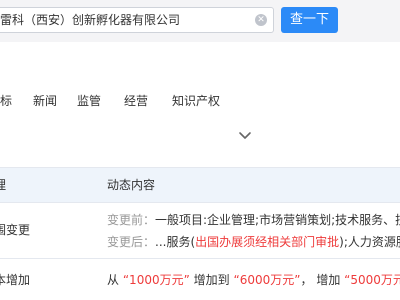  I want to click on tab-bar: 标 新闻 监管 经营 知识产权, so click(200, 101).